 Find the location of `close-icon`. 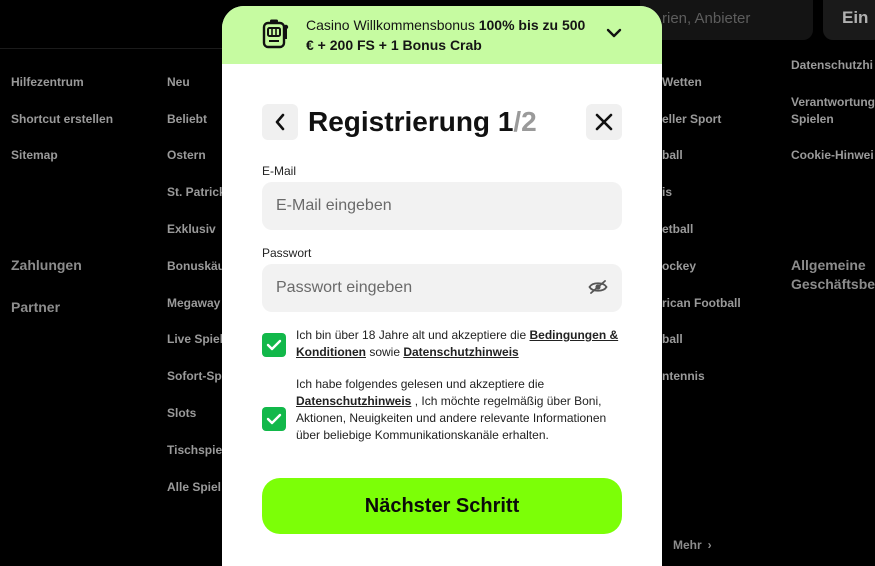

close-icon is located at coordinates (604, 122).